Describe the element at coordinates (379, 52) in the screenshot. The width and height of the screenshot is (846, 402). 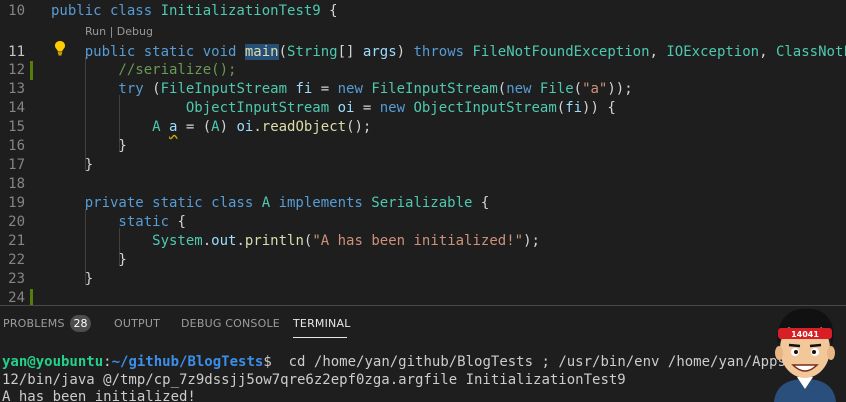
I see `code-token: args` at that location.